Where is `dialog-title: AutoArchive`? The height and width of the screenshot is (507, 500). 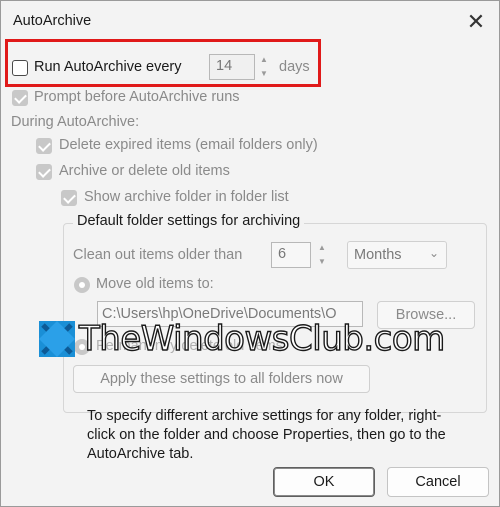 dialog-title: AutoArchive is located at coordinates (52, 21).